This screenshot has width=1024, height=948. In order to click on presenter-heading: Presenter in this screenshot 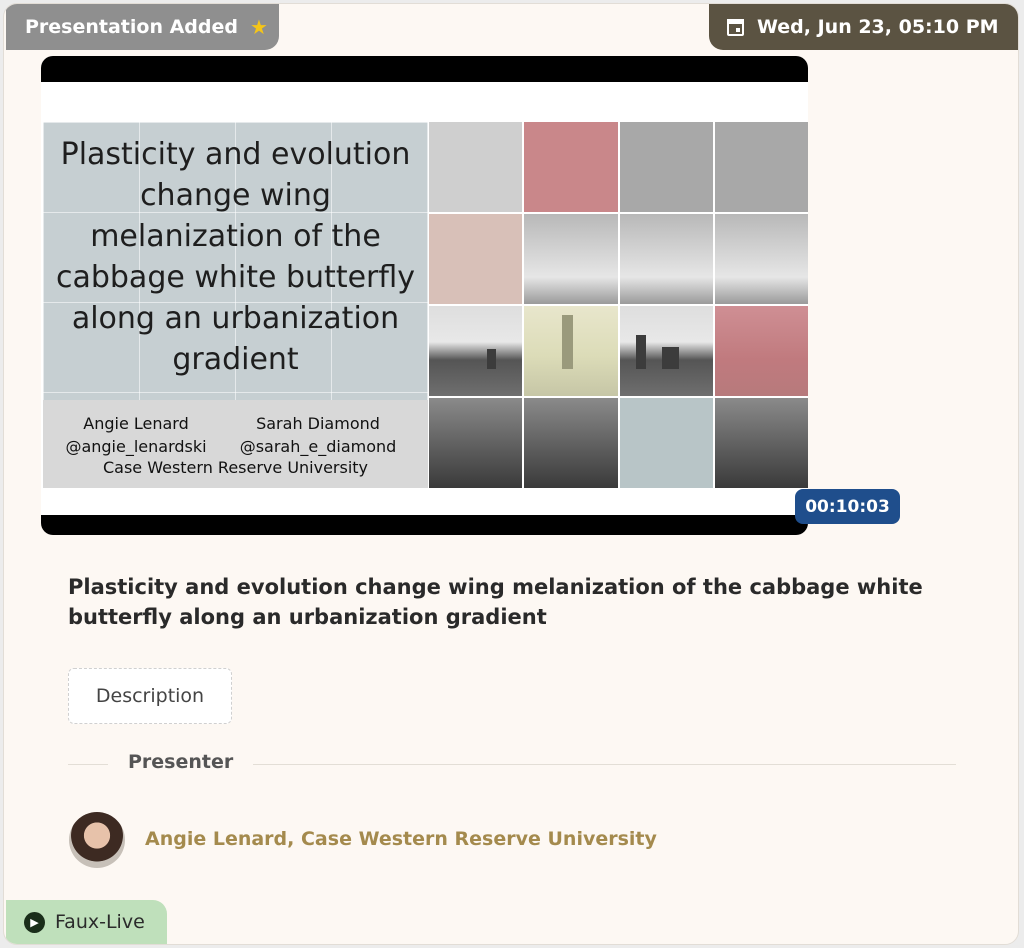, I will do `click(181, 762)`.